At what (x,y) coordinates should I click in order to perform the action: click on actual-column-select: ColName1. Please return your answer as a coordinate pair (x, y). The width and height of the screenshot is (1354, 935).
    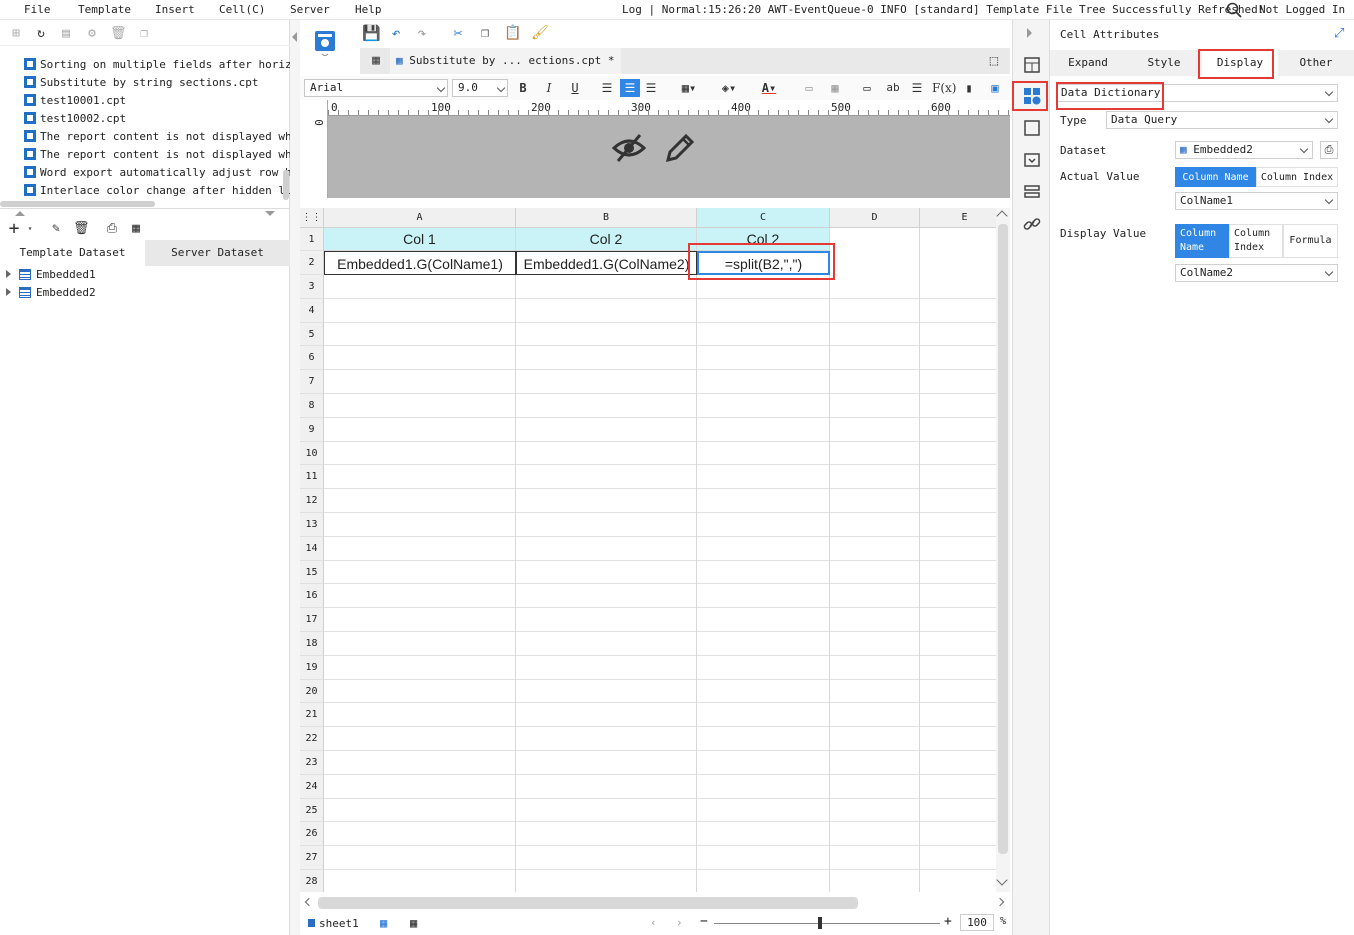
    Looking at the image, I should click on (1256, 201).